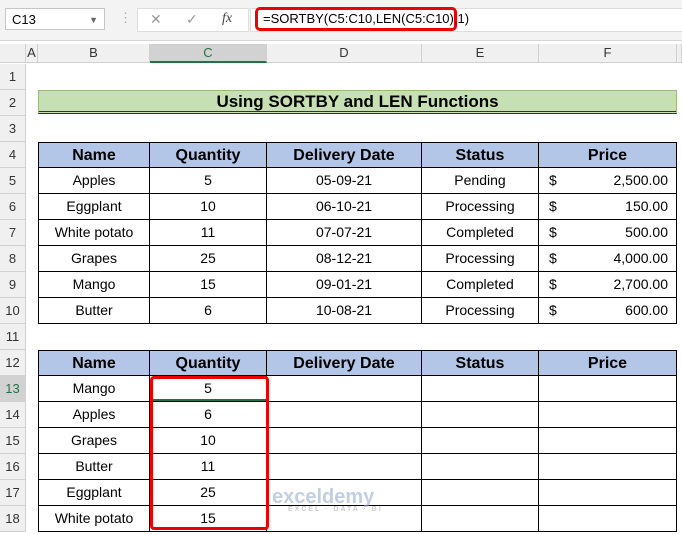 The height and width of the screenshot is (534, 682). Describe the element at coordinates (208, 285) in the screenshot. I see `table1-cell: 15` at that location.